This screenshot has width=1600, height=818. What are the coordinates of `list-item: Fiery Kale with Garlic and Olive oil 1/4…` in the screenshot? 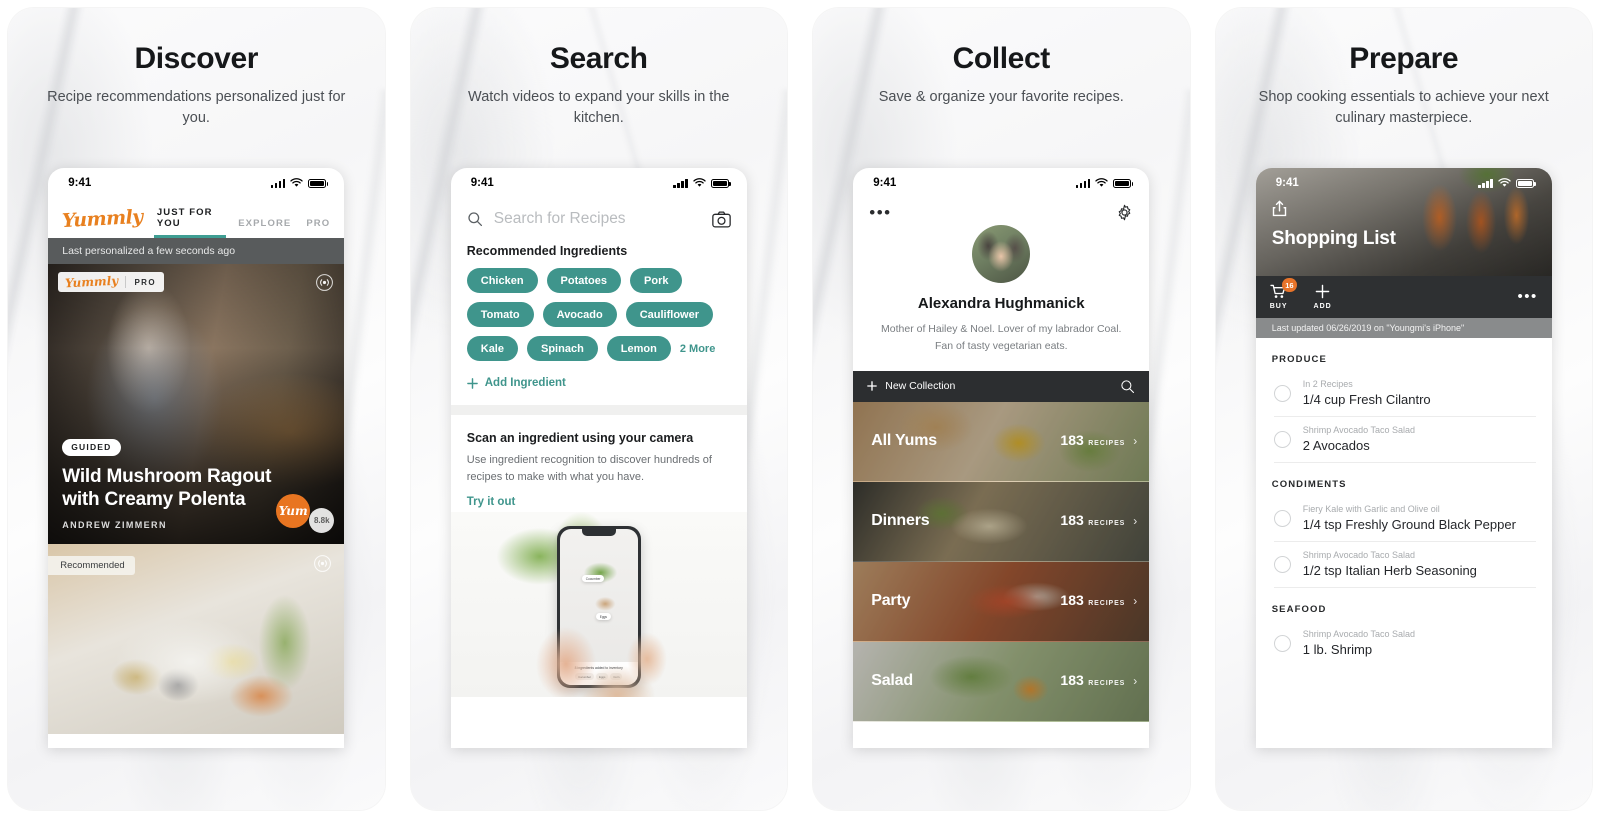 It's located at (1404, 518).